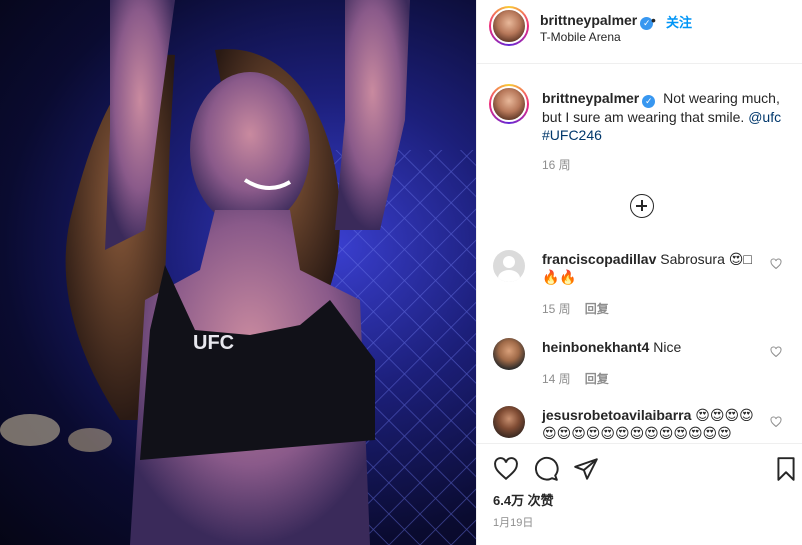 This screenshot has width=802, height=545. What do you see at coordinates (546, 469) in the screenshot?
I see `comment-bubble-icon` at bounding box center [546, 469].